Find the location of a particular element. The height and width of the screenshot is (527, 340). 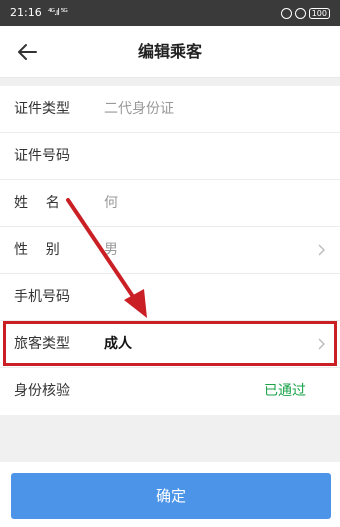

row-gender: 性 别 男 is located at coordinates (170, 250).